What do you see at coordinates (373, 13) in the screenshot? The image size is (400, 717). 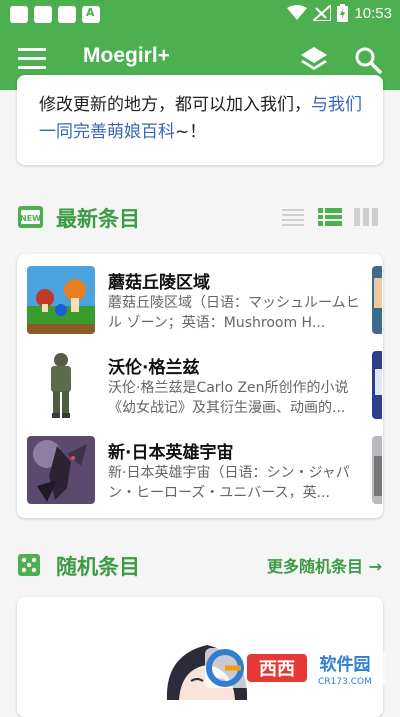 I see `clock: 10:53` at bounding box center [373, 13].